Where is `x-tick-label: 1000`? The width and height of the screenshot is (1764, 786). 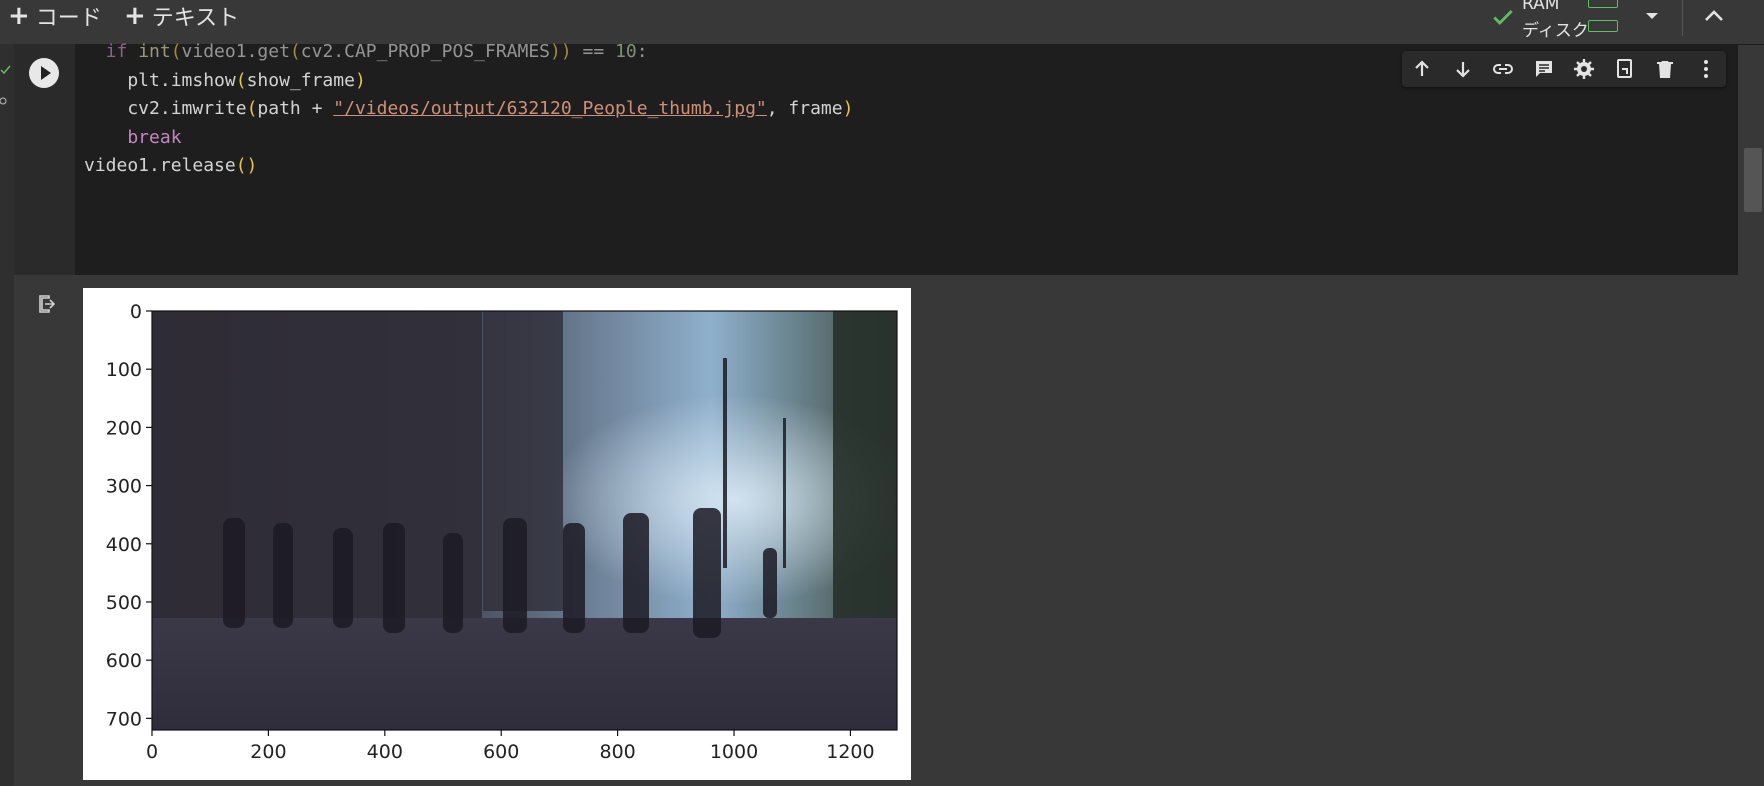 x-tick-label: 1000 is located at coordinates (734, 752).